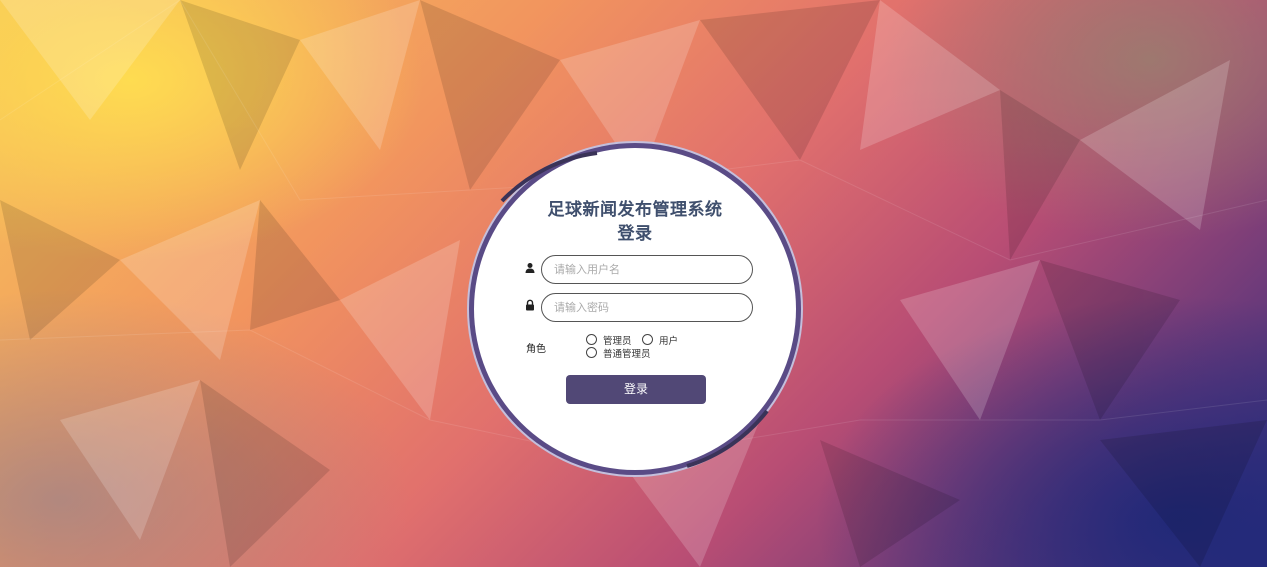 This screenshot has width=1267, height=567. Describe the element at coordinates (635, 222) in the screenshot. I see `page-title: 足球新闻发布管理系统 登录` at that location.